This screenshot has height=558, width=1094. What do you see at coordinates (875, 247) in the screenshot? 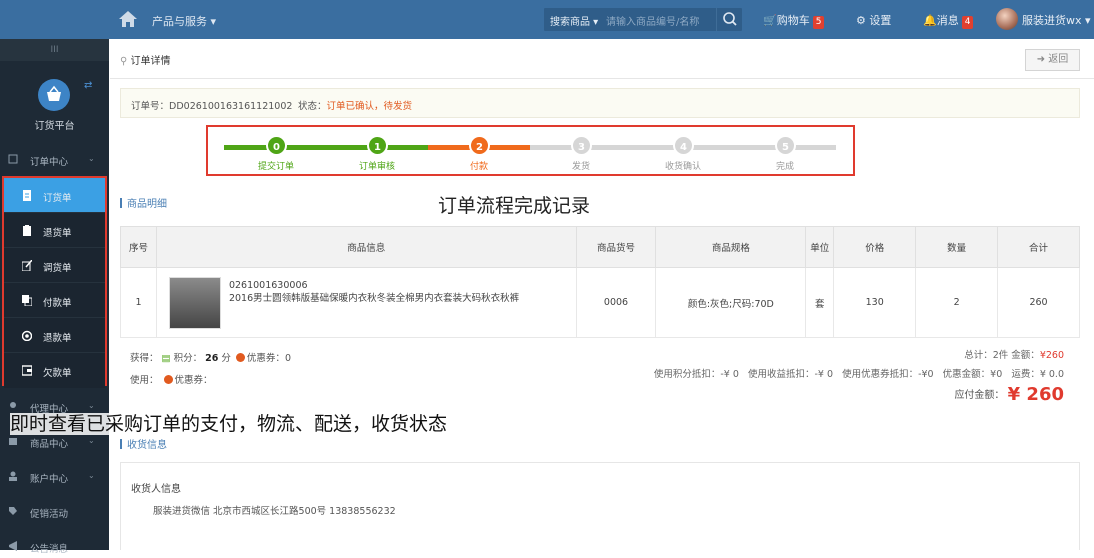
I see `col-header: 价格` at bounding box center [875, 247].